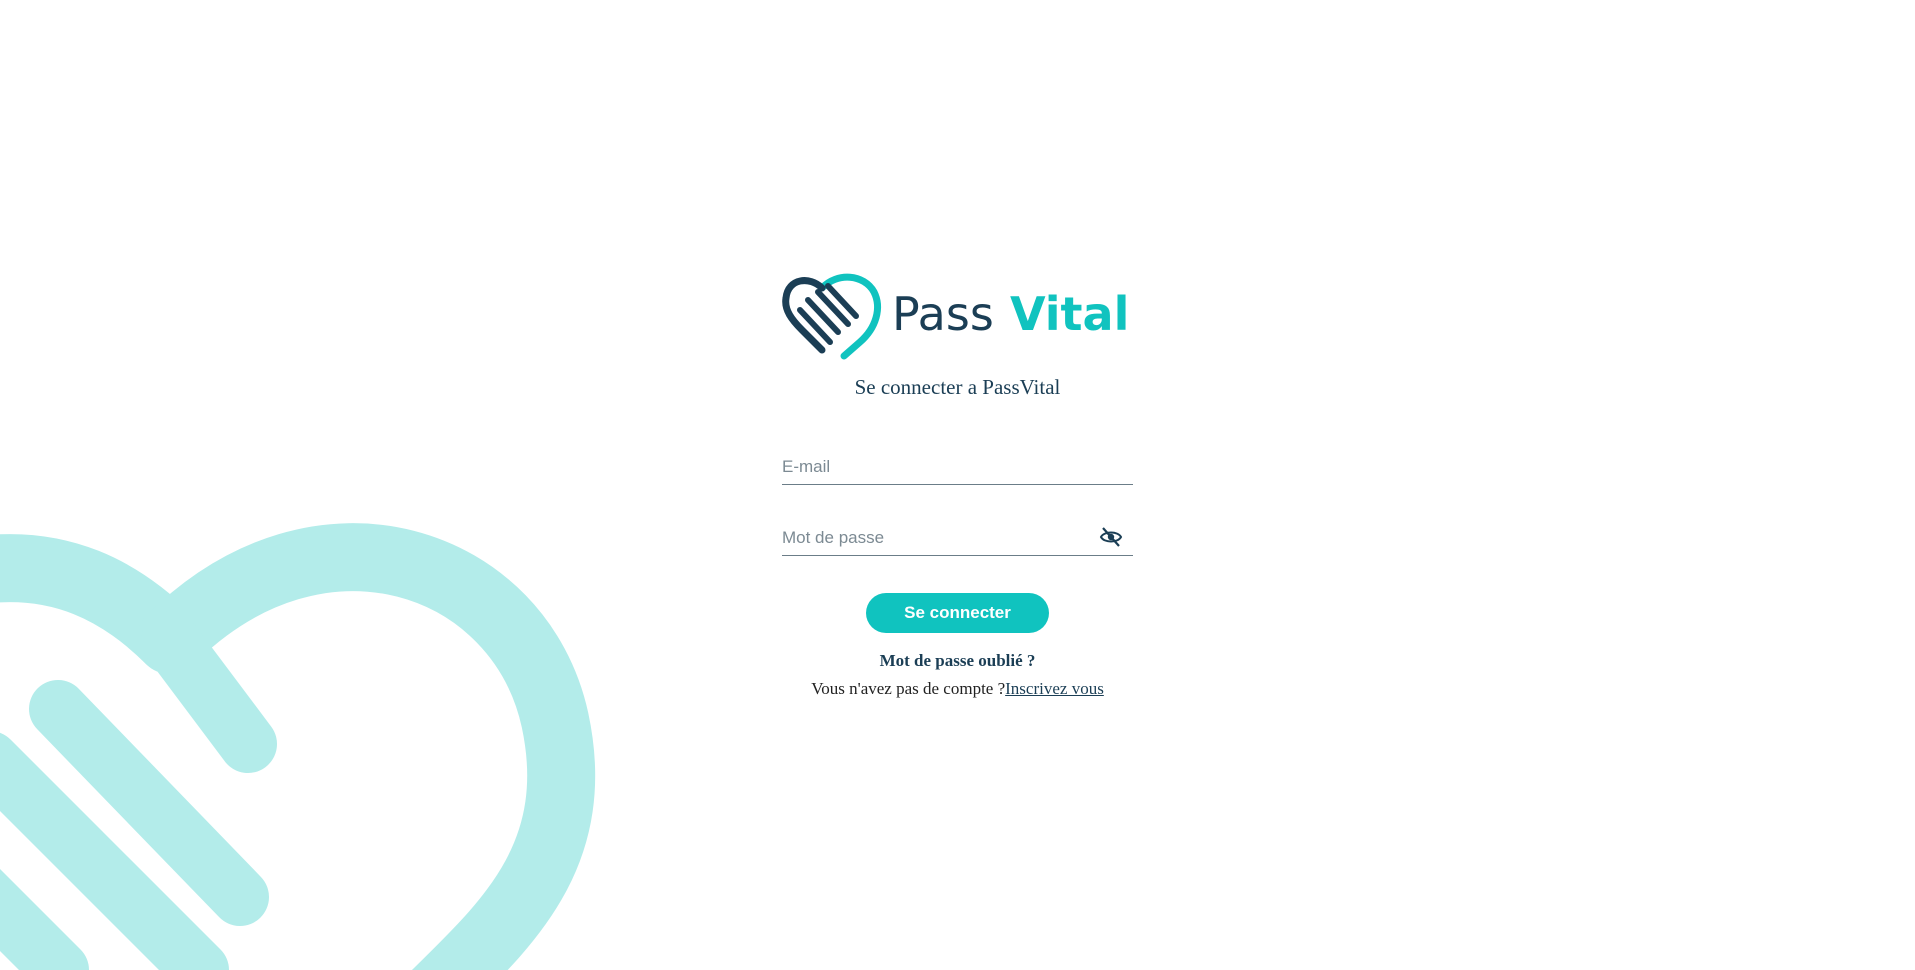  What do you see at coordinates (1054, 688) in the screenshot?
I see `signup-link: Inscrivez vous` at bounding box center [1054, 688].